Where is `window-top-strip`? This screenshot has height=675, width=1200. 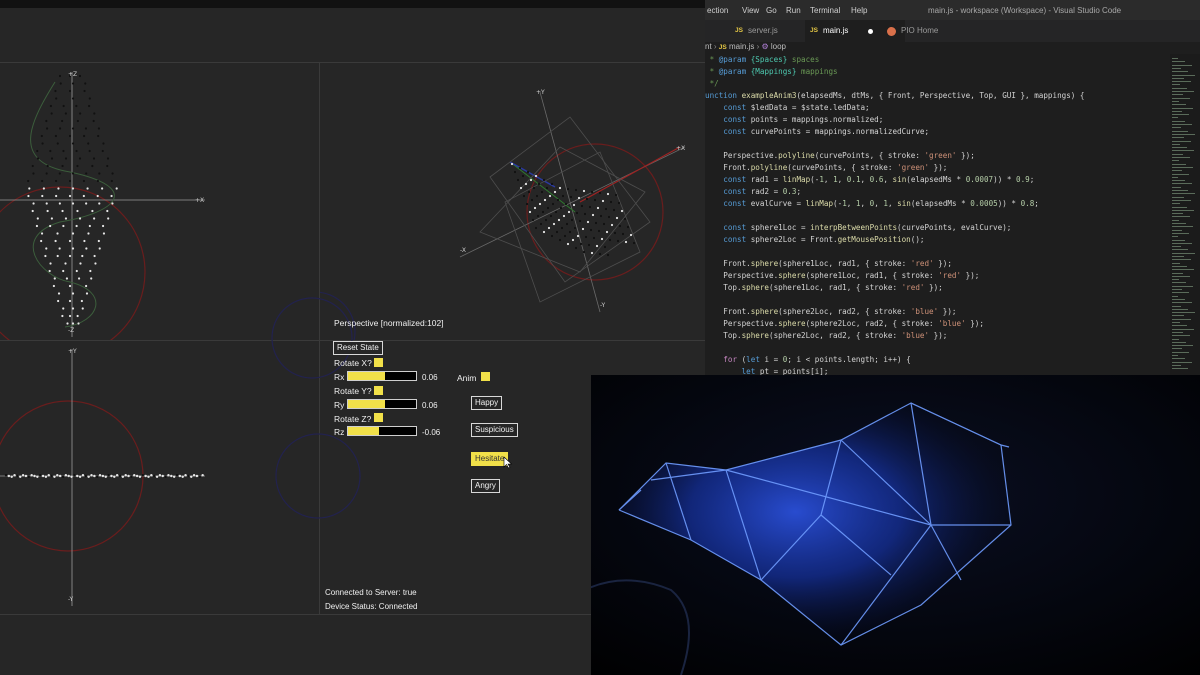
window-top-strip is located at coordinates (352, 4).